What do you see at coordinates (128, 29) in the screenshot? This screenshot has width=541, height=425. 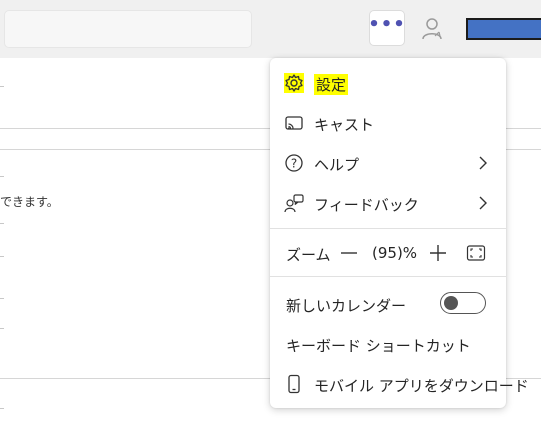 I see `search-box` at bounding box center [128, 29].